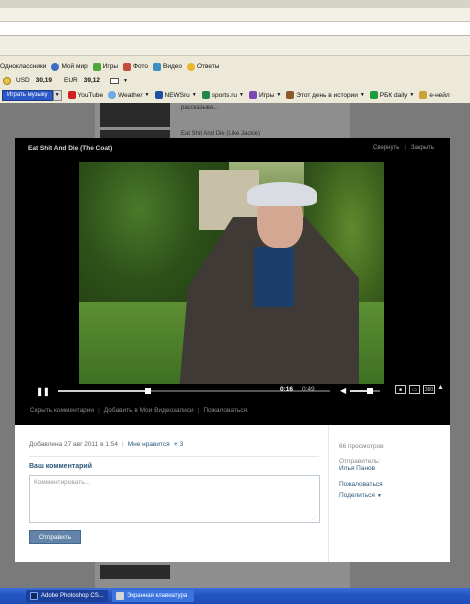 This screenshot has width=470, height=604. I want to click on close-link: Закрыть, so click(422, 148).